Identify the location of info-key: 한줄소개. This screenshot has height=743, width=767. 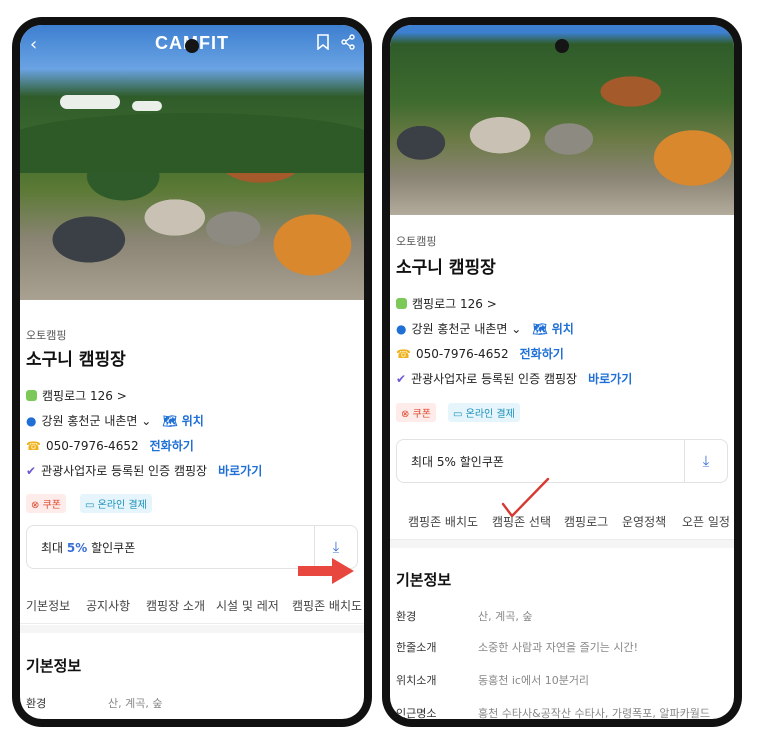
(416, 647).